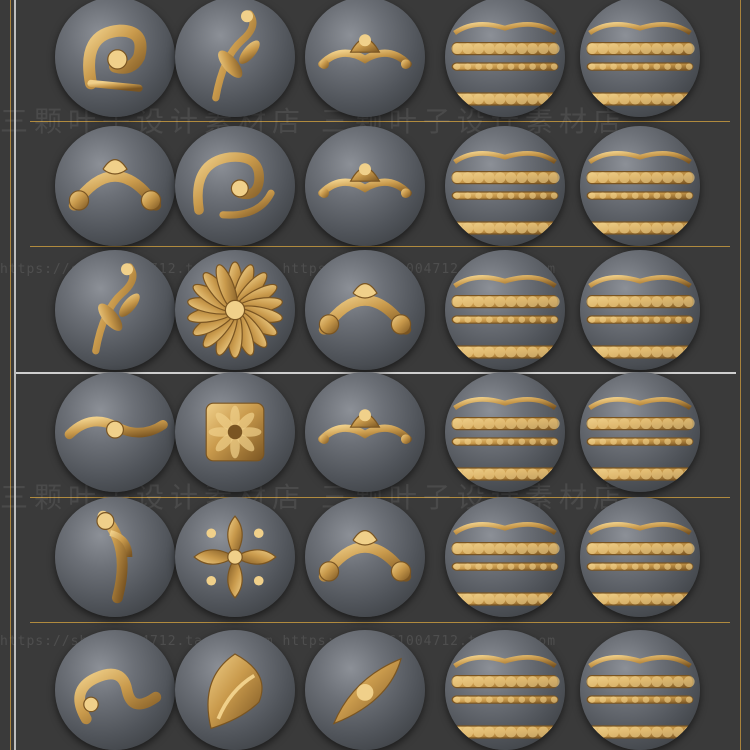 The width and height of the screenshot is (750, 750). I want to click on vine-scroll-icon, so click(116, 309).